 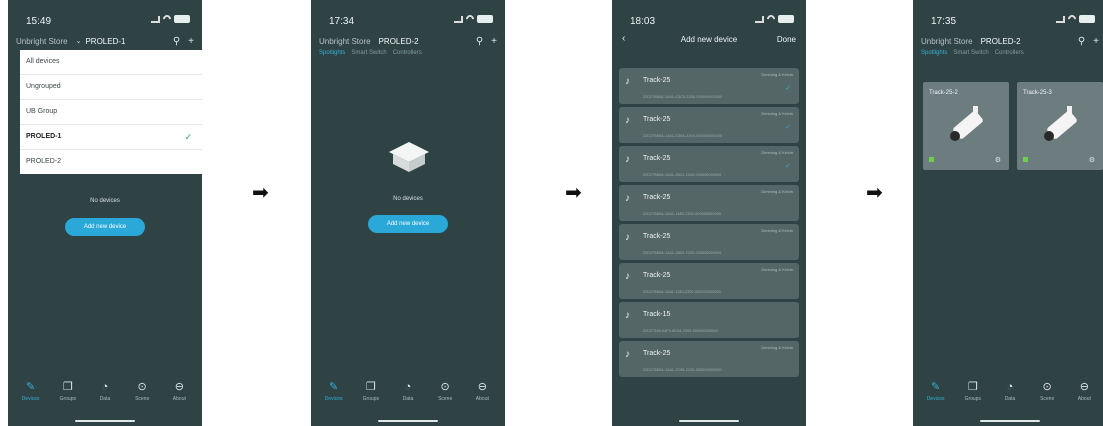 I want to click on dropdown-item-ungrouped: Ungrouped, so click(x=111, y=87).